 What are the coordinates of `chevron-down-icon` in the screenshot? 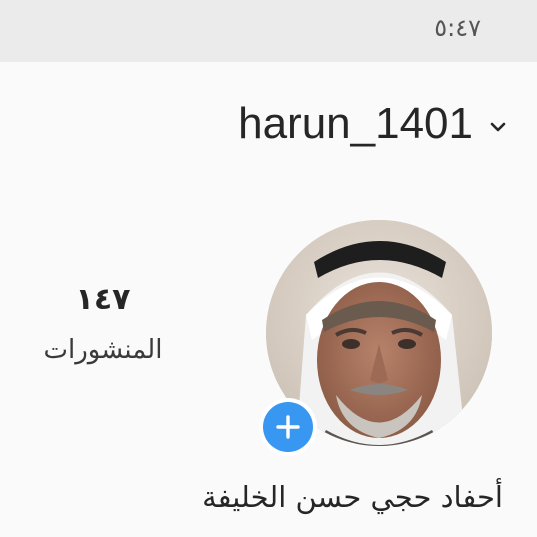 It's located at (498, 127).